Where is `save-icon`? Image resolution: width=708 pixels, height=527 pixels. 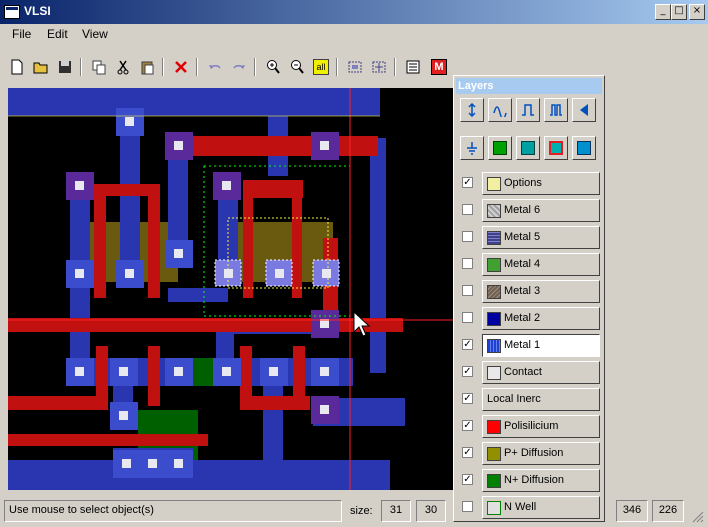
save-icon is located at coordinates (65, 67).